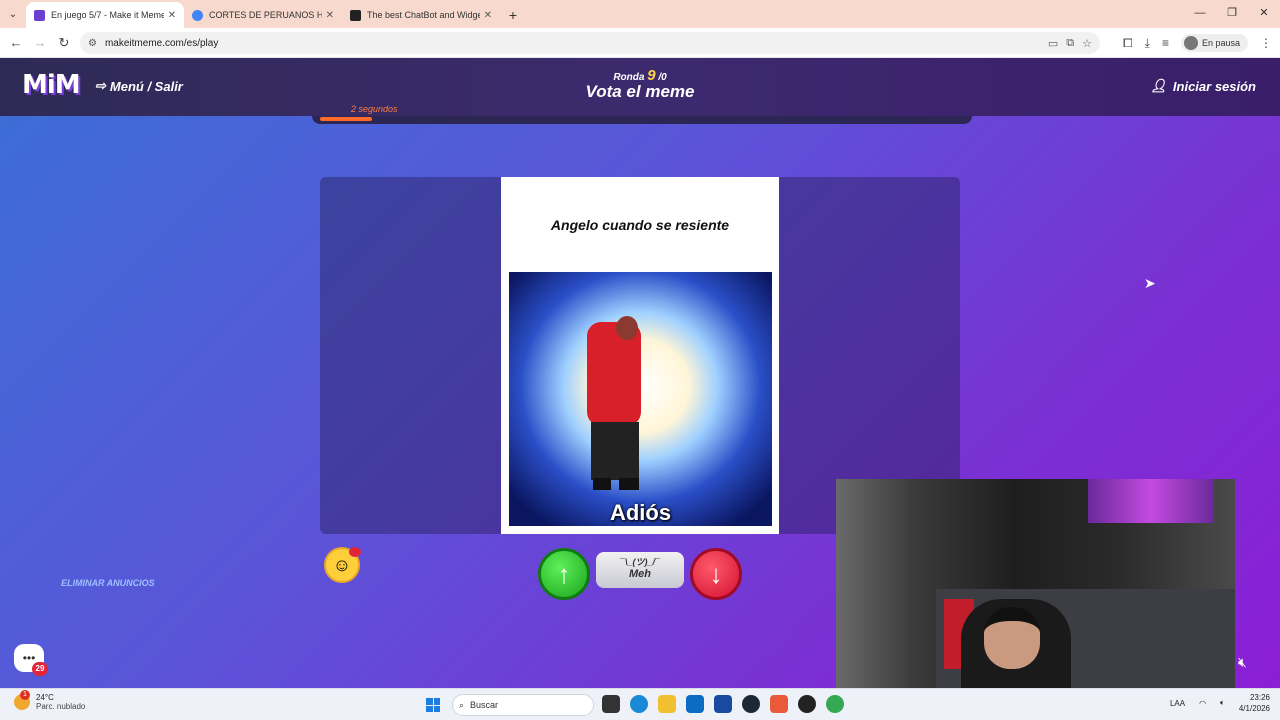  What do you see at coordinates (667, 704) in the screenshot?
I see `file-explorer-icon` at bounding box center [667, 704].